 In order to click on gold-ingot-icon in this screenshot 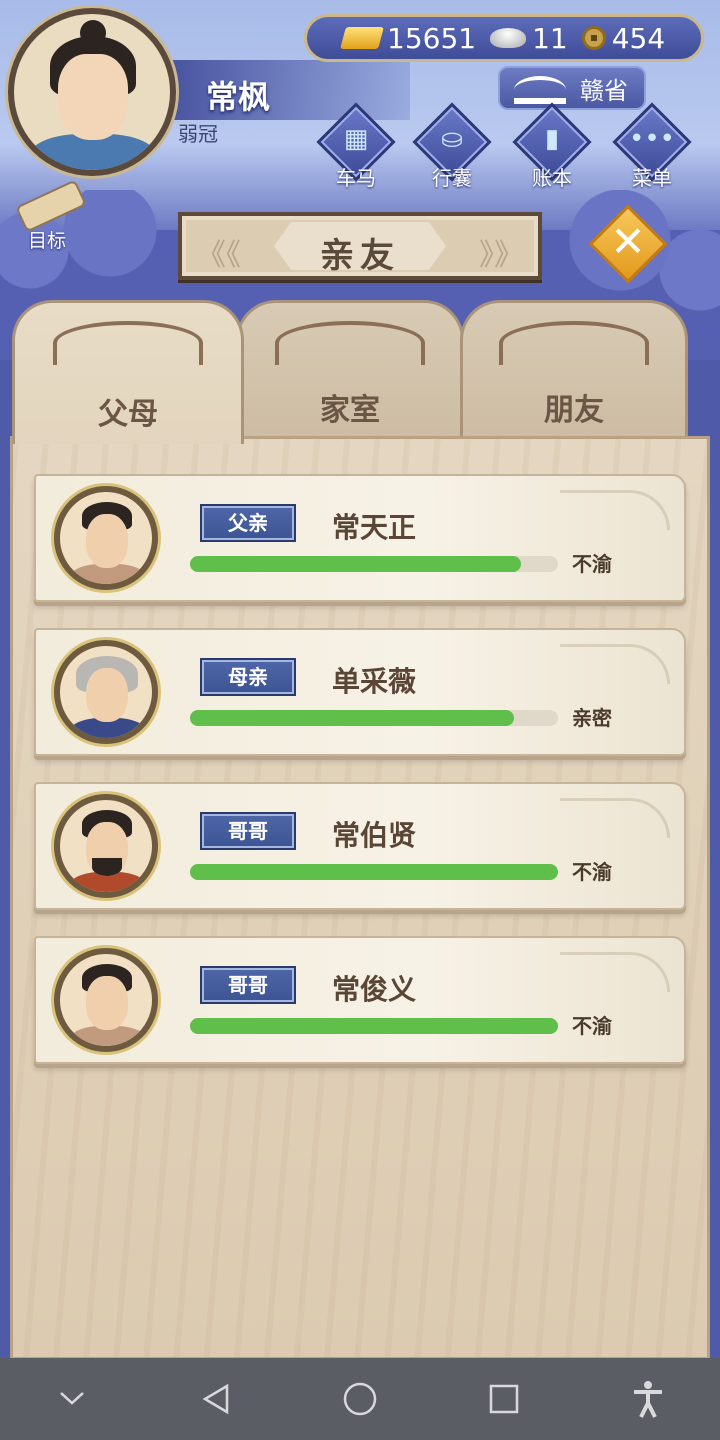, I will do `click(362, 38)`.